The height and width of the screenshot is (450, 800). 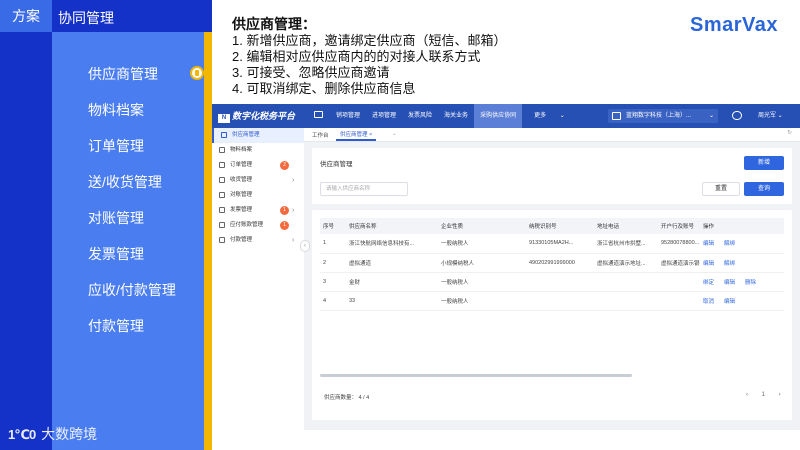 I want to click on slide-nav-item-delivery: 送/收货管理, so click(x=132, y=184).